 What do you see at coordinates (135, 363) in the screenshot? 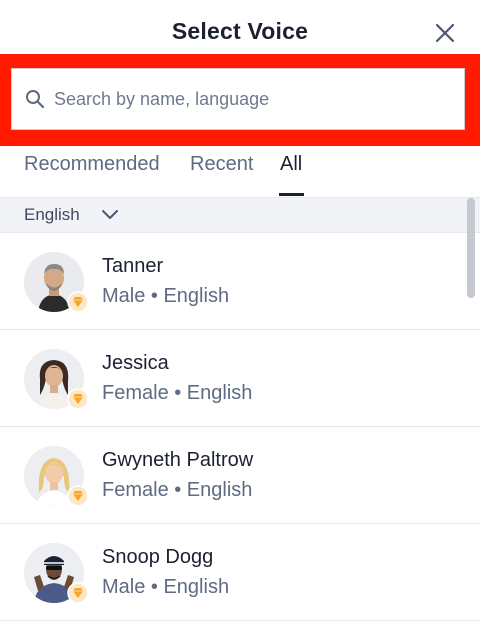
I see `voice-name: Jessica` at bounding box center [135, 363].